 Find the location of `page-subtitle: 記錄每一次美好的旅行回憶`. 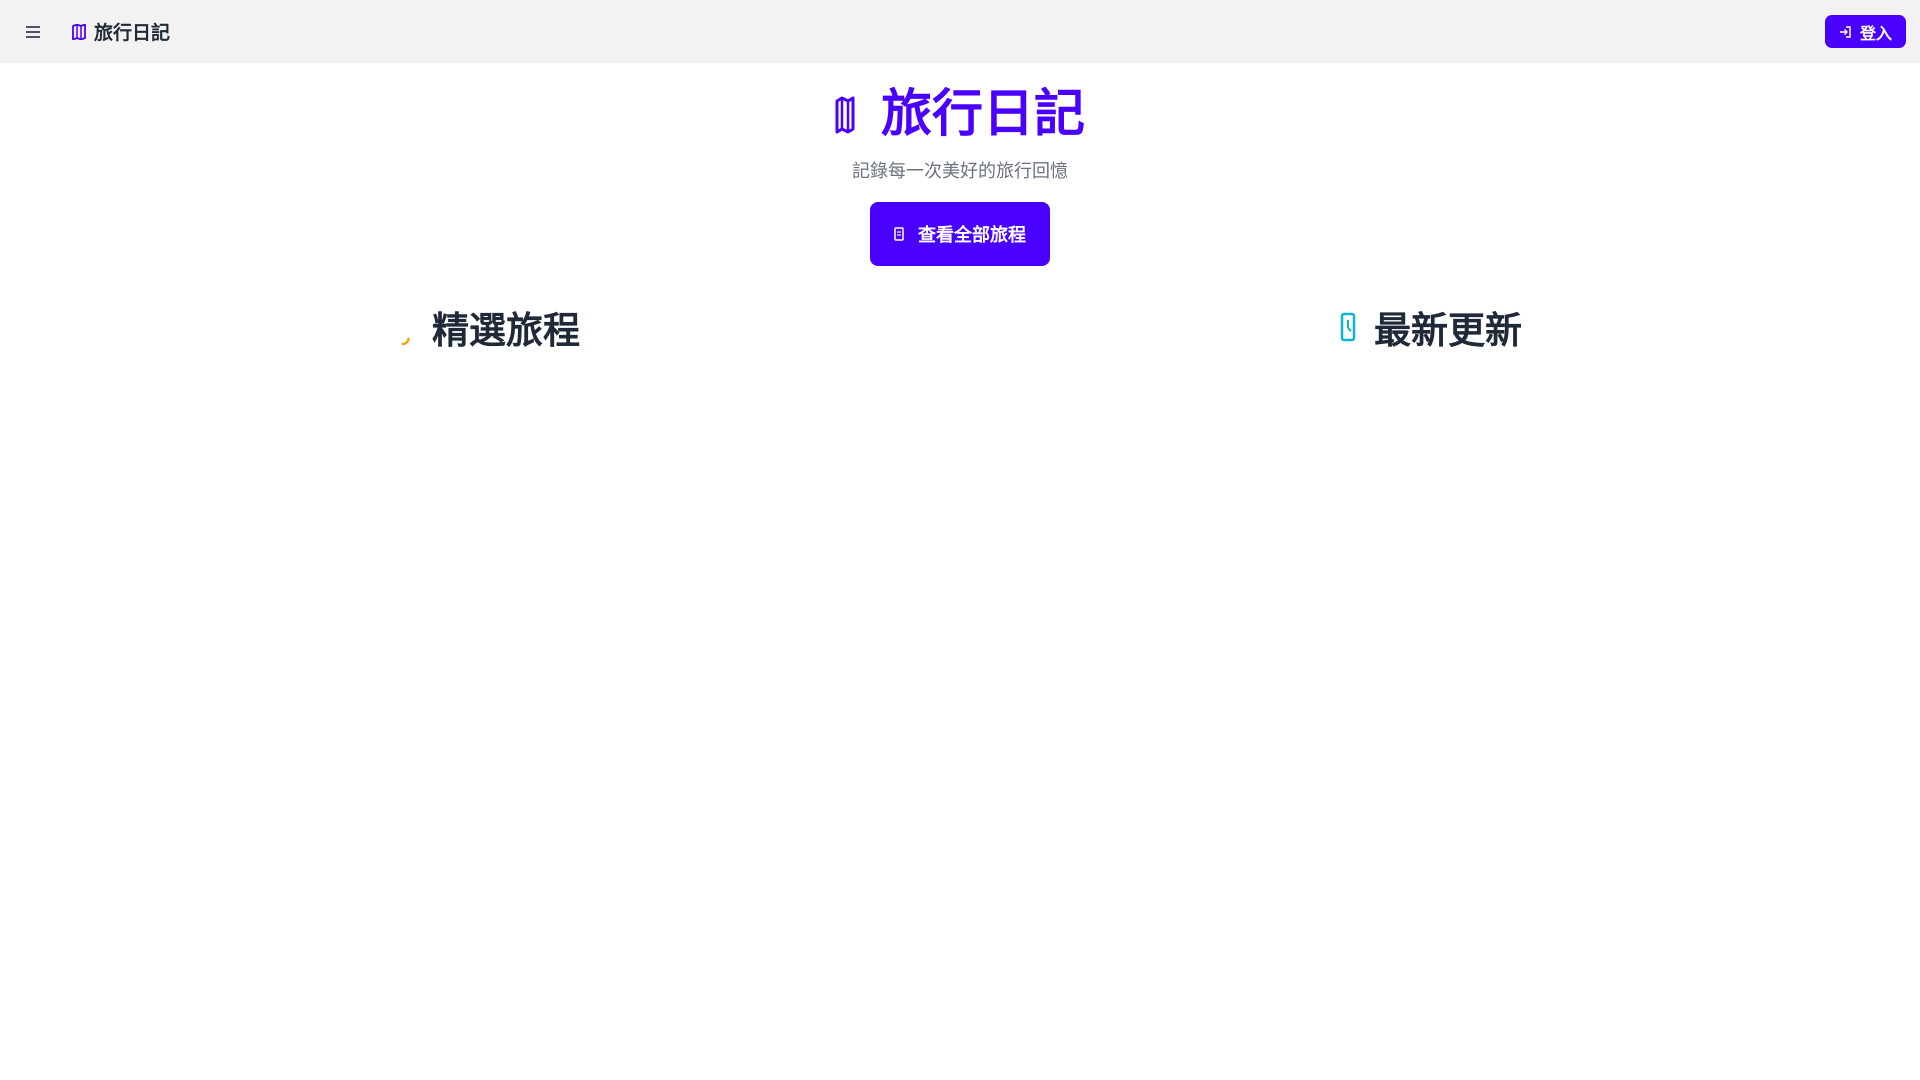

page-subtitle: 記錄每一次美好的旅行回憶 is located at coordinates (960, 171).